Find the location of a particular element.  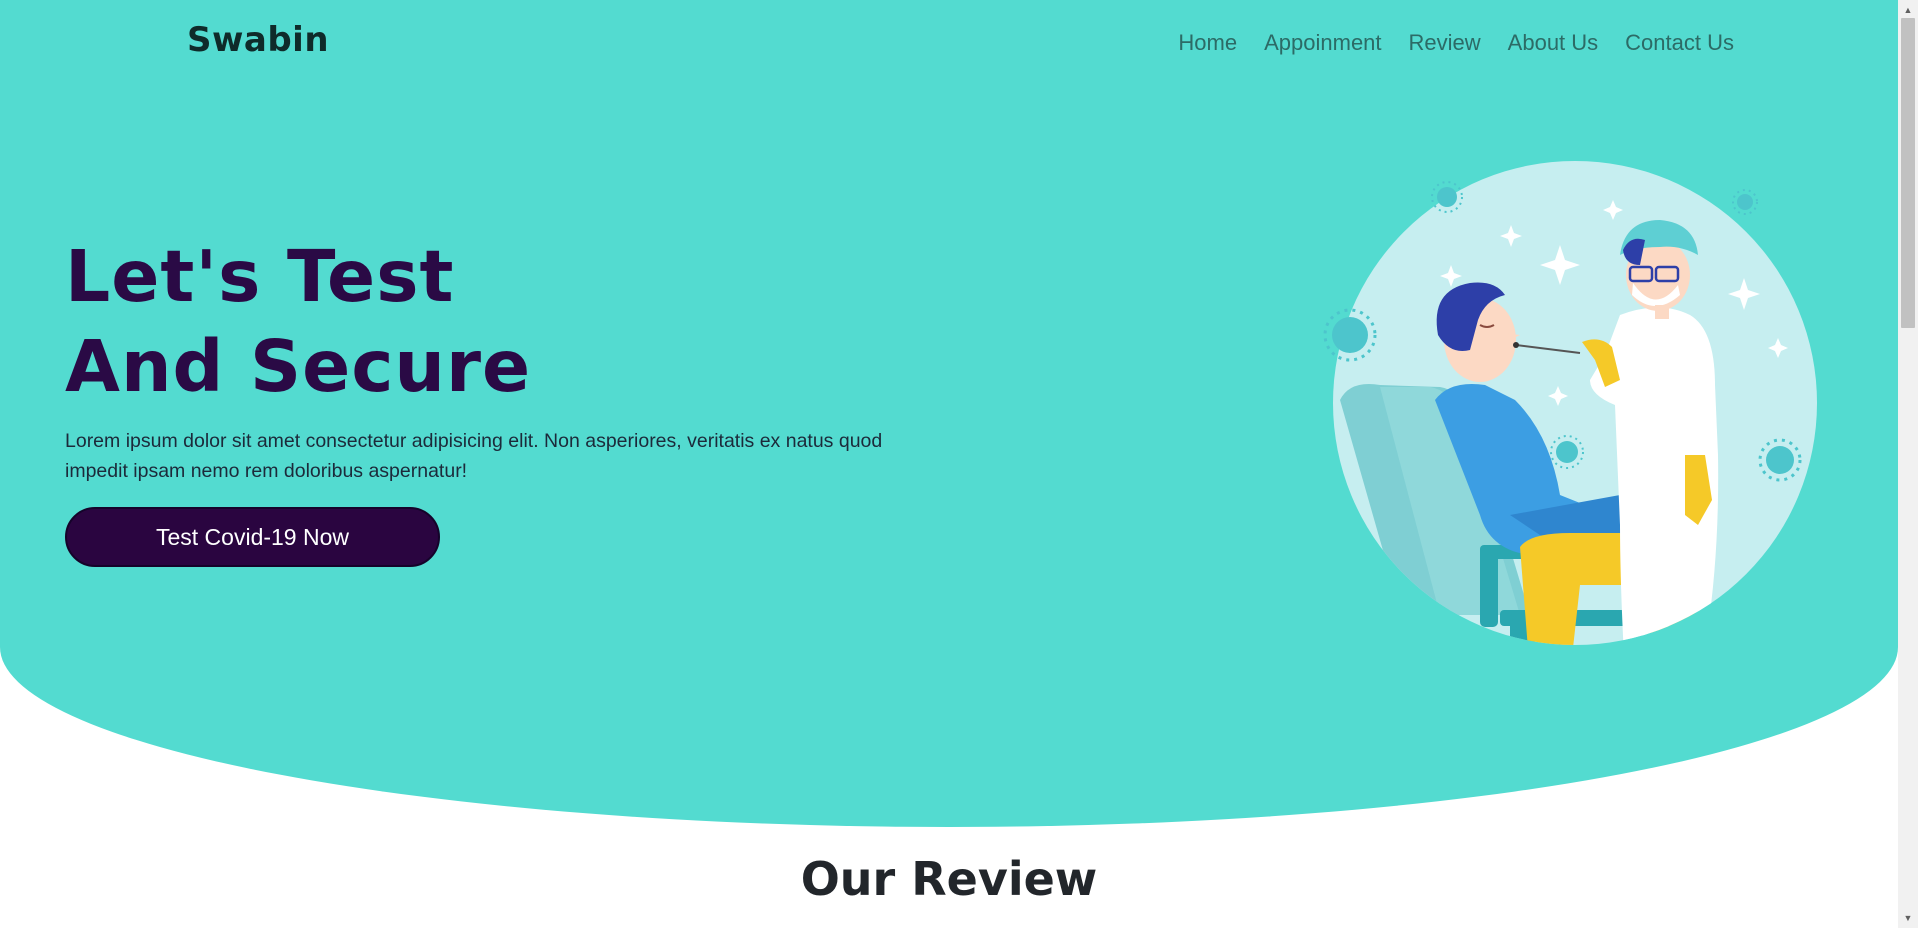

nav-review: Review is located at coordinates (1445, 43).